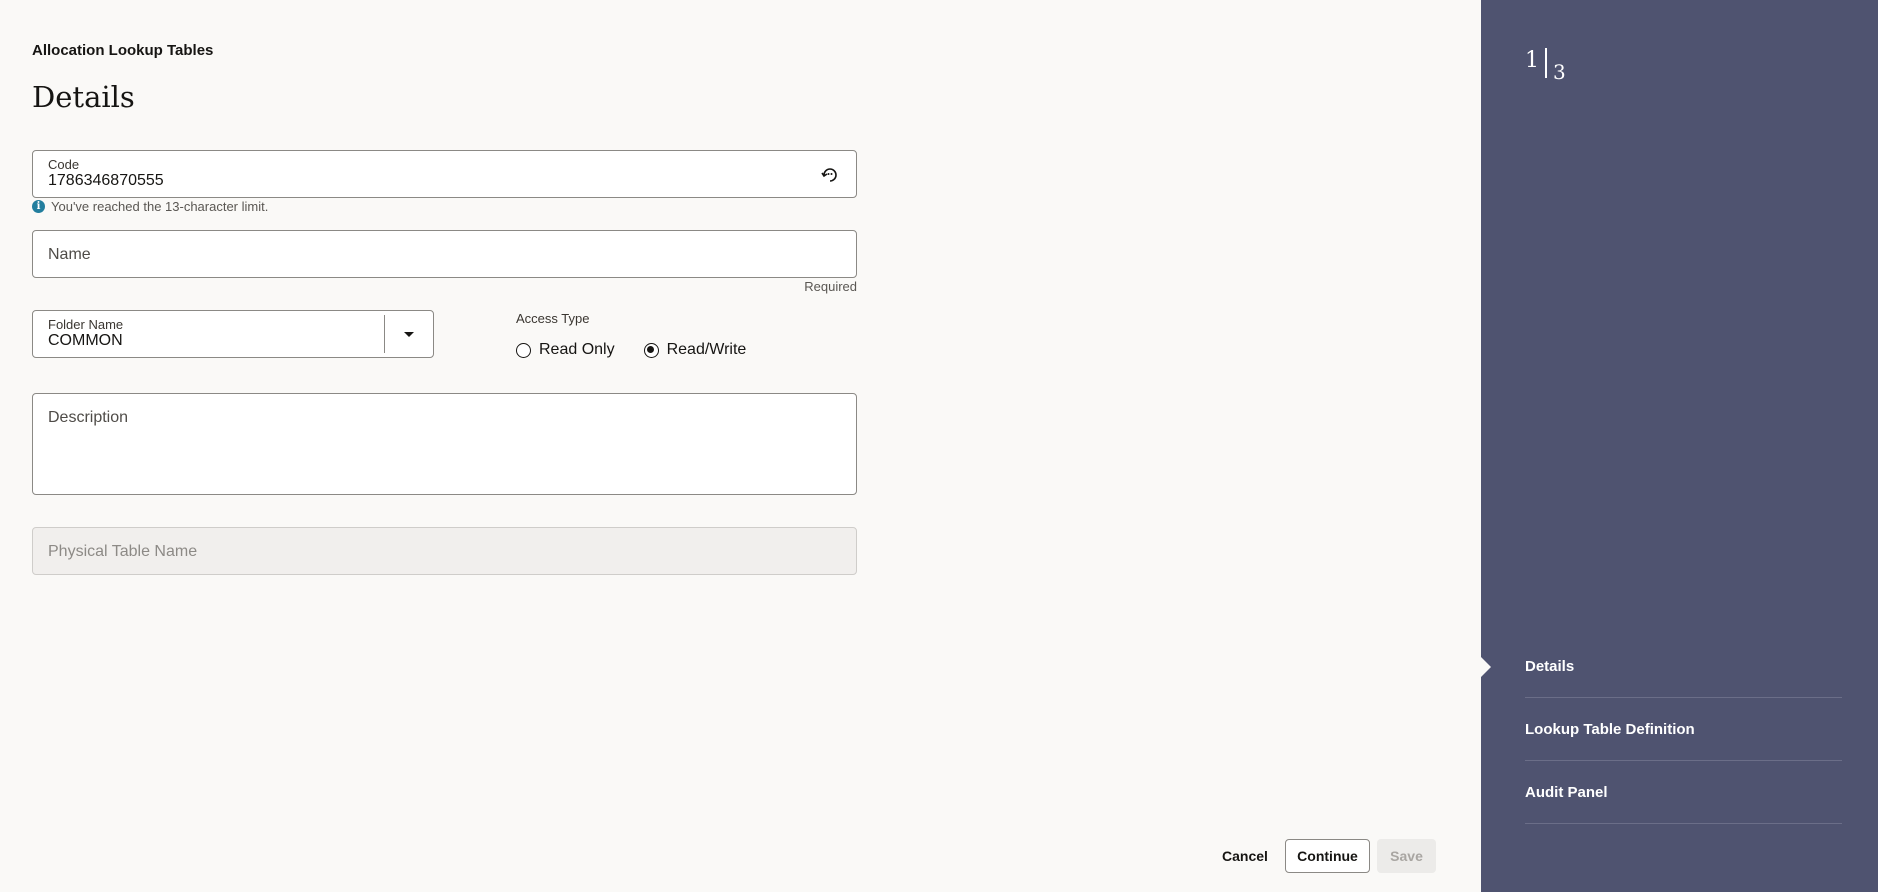  Describe the element at coordinates (577, 350) in the screenshot. I see `radio-read-only-label: Read Only` at that location.